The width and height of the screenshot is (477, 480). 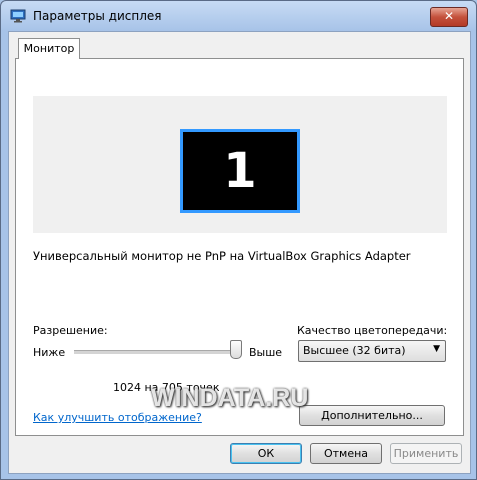 I want to click on cancel-button: Отмена, so click(x=346, y=453).